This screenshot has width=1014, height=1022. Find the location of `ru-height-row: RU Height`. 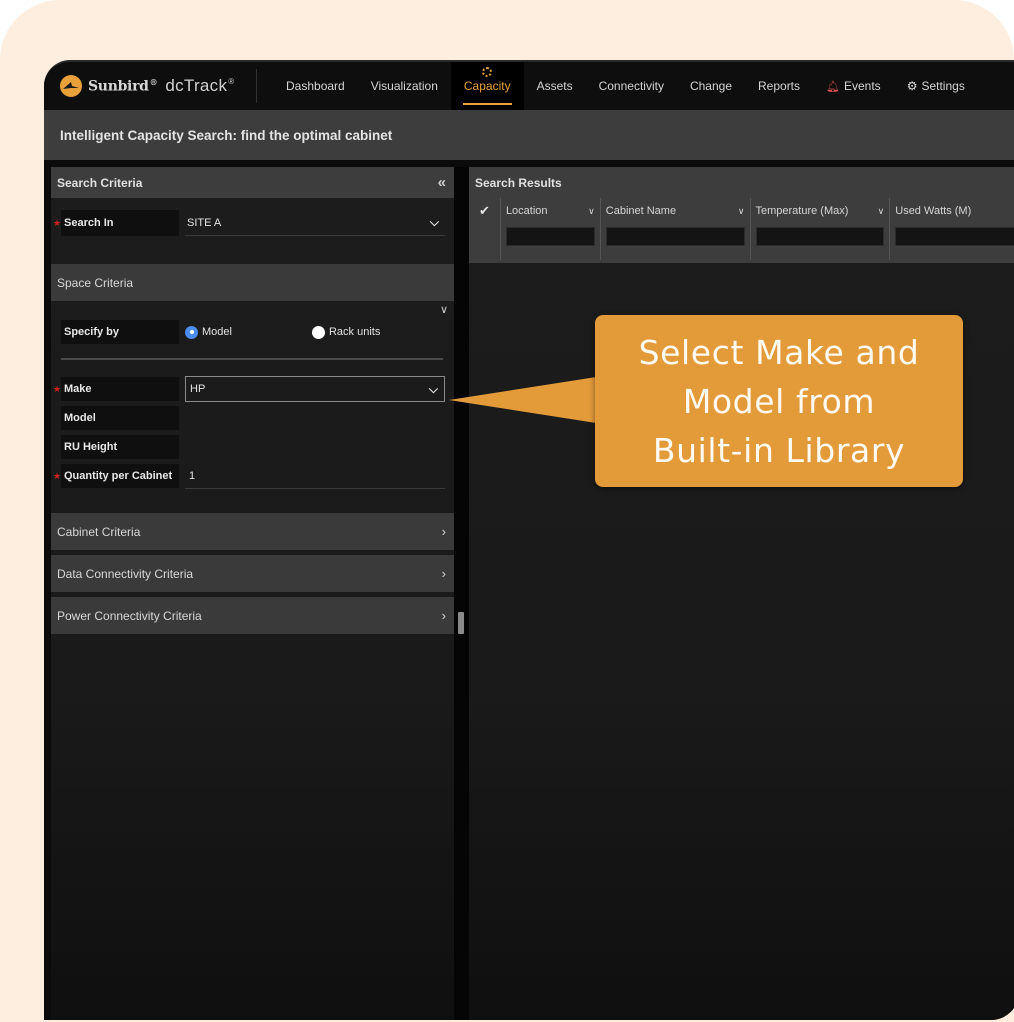

ru-height-row: RU Height is located at coordinates (248, 447).